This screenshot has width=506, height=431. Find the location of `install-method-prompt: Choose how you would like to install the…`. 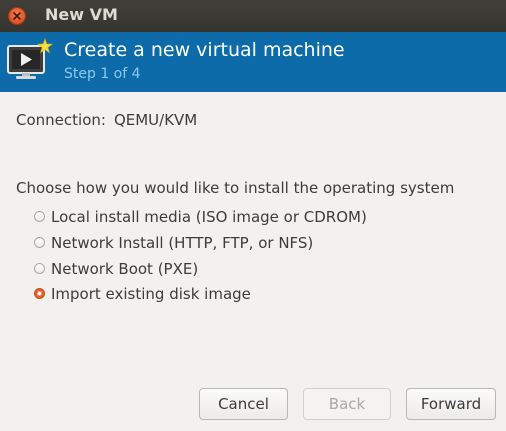

install-method-prompt: Choose how you would like to install the… is located at coordinates (235, 188).